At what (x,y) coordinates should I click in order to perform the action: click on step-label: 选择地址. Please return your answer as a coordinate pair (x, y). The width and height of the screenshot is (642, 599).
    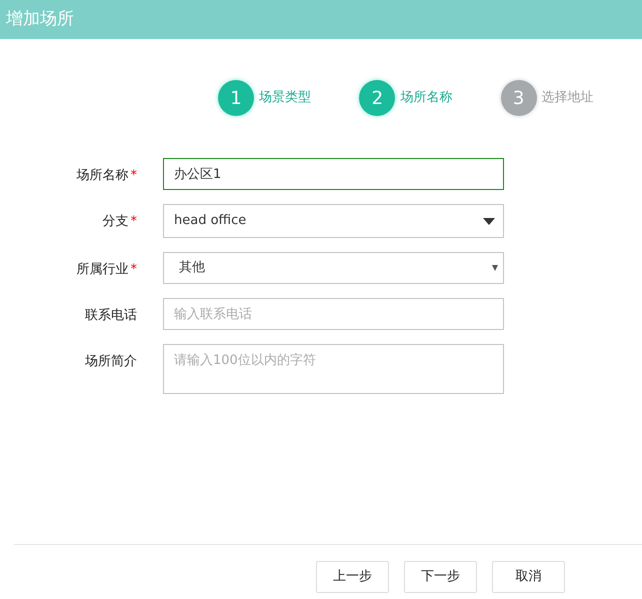
    Looking at the image, I should click on (568, 98).